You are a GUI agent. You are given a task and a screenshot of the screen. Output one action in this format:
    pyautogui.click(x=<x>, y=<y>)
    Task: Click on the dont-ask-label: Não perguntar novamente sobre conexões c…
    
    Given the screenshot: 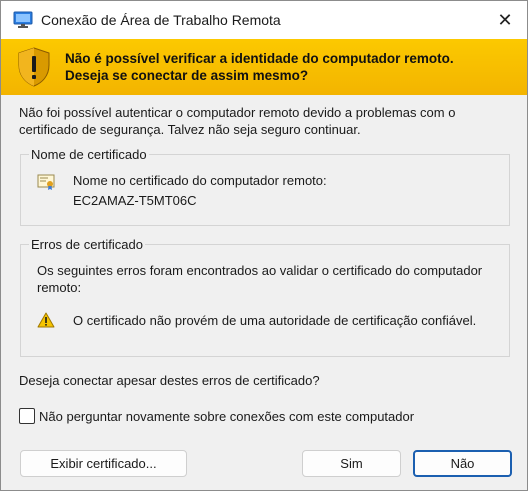 What is the action you would take?
    pyautogui.click(x=226, y=416)
    